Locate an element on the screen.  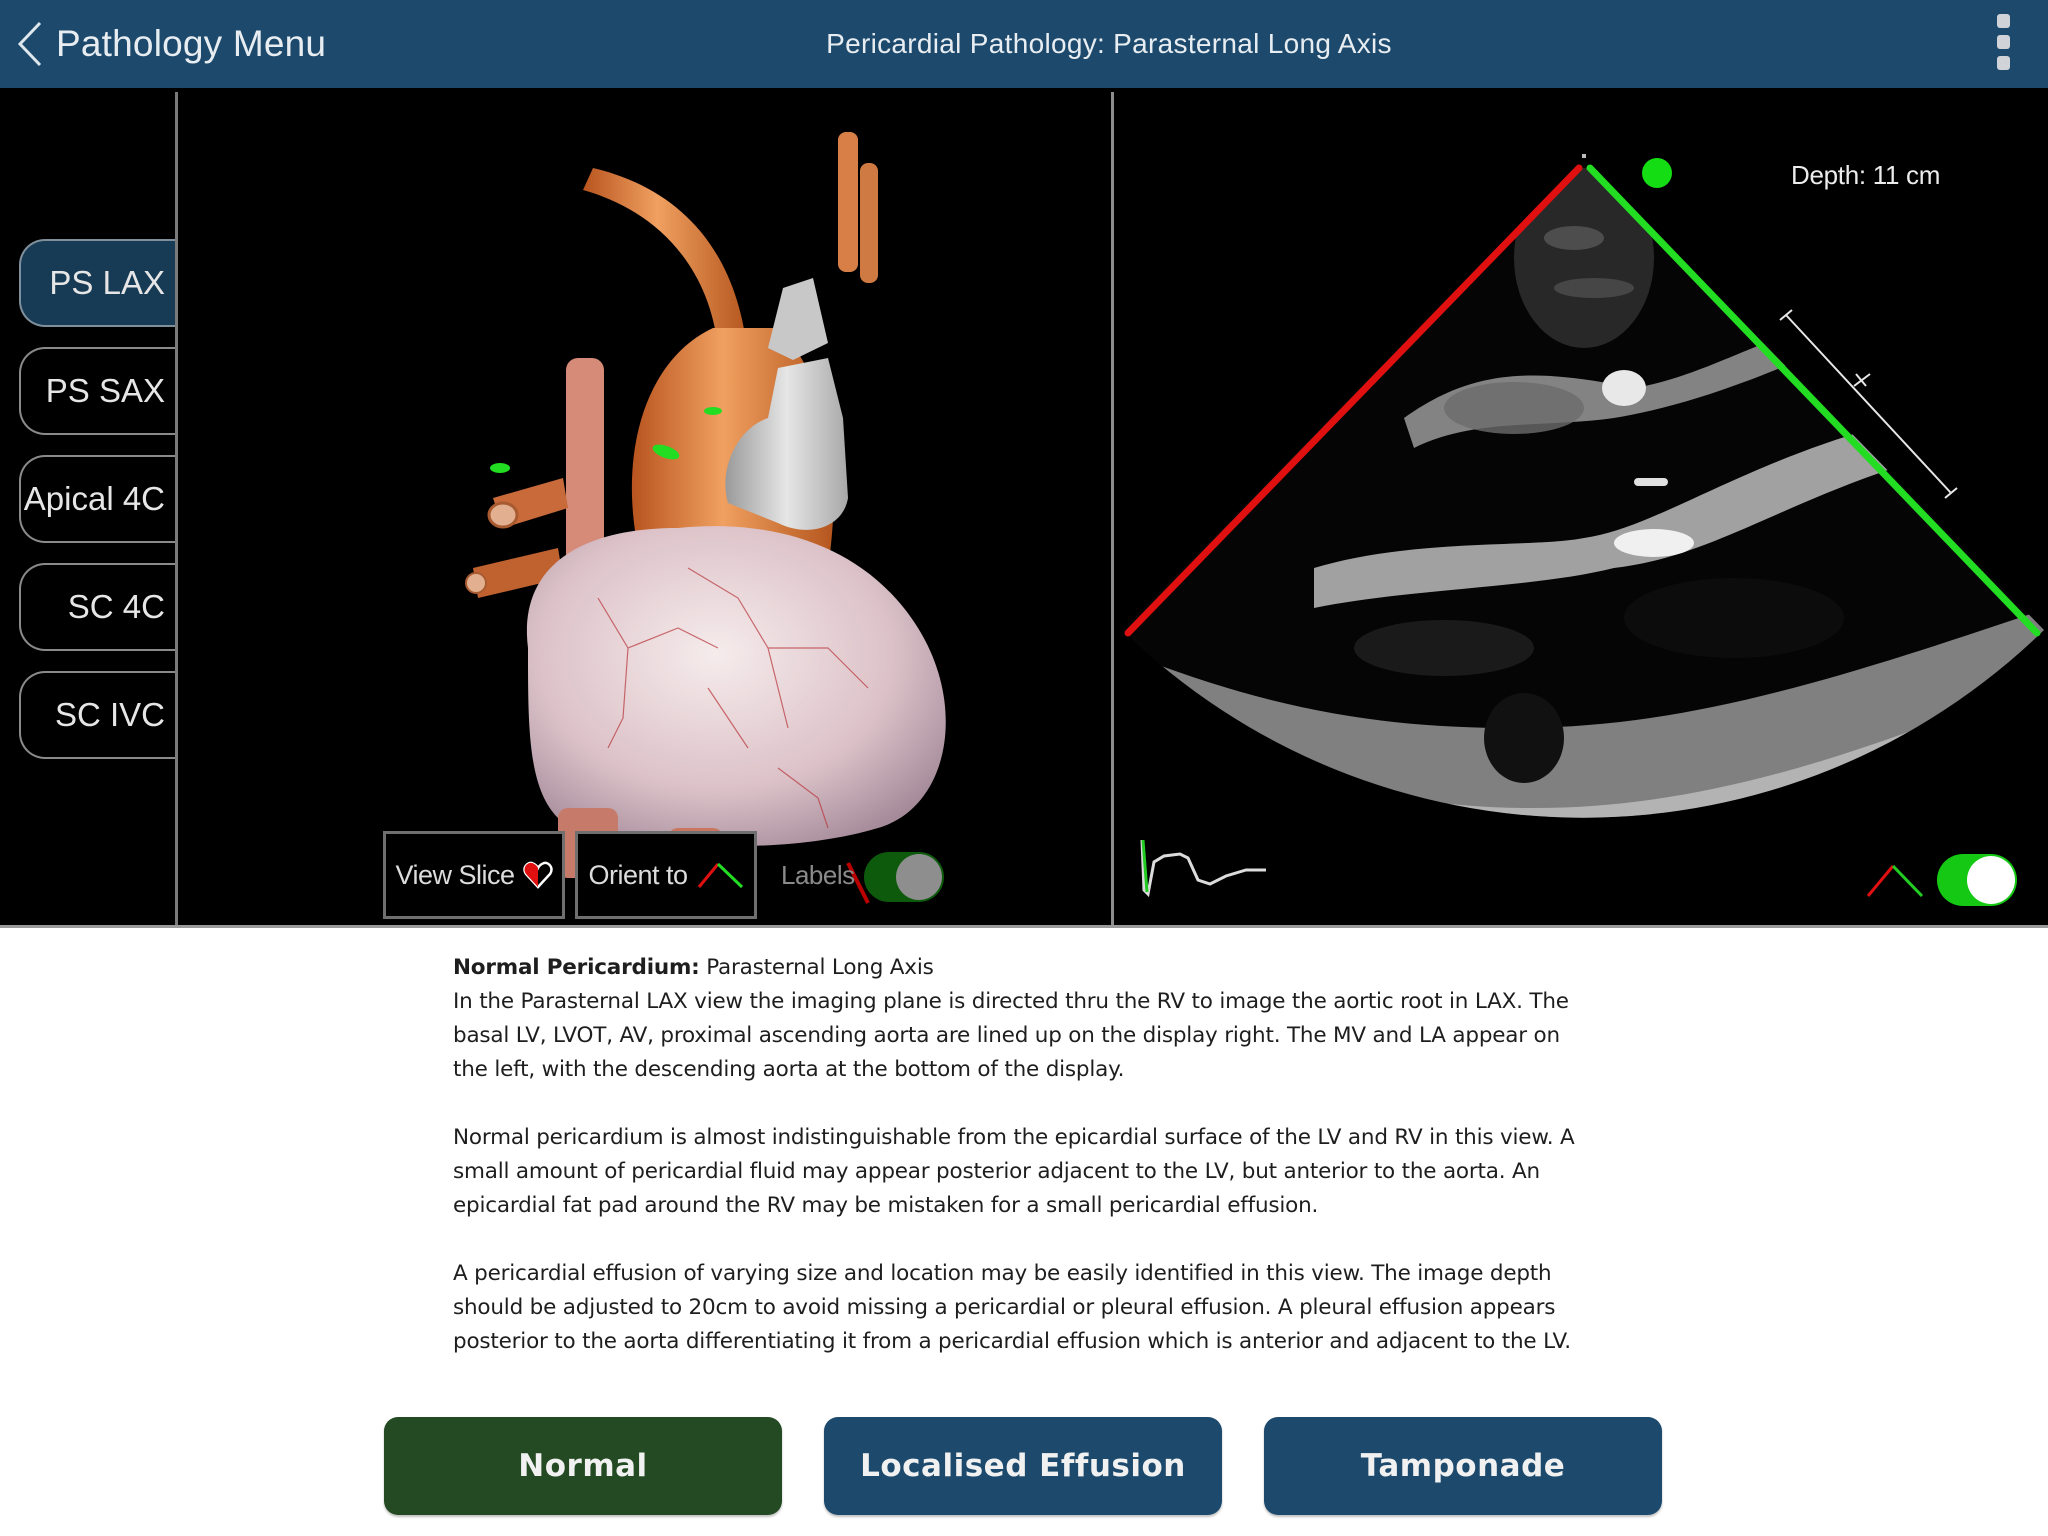
tab-sc-4c: SC 4C is located at coordinates (97, 607).